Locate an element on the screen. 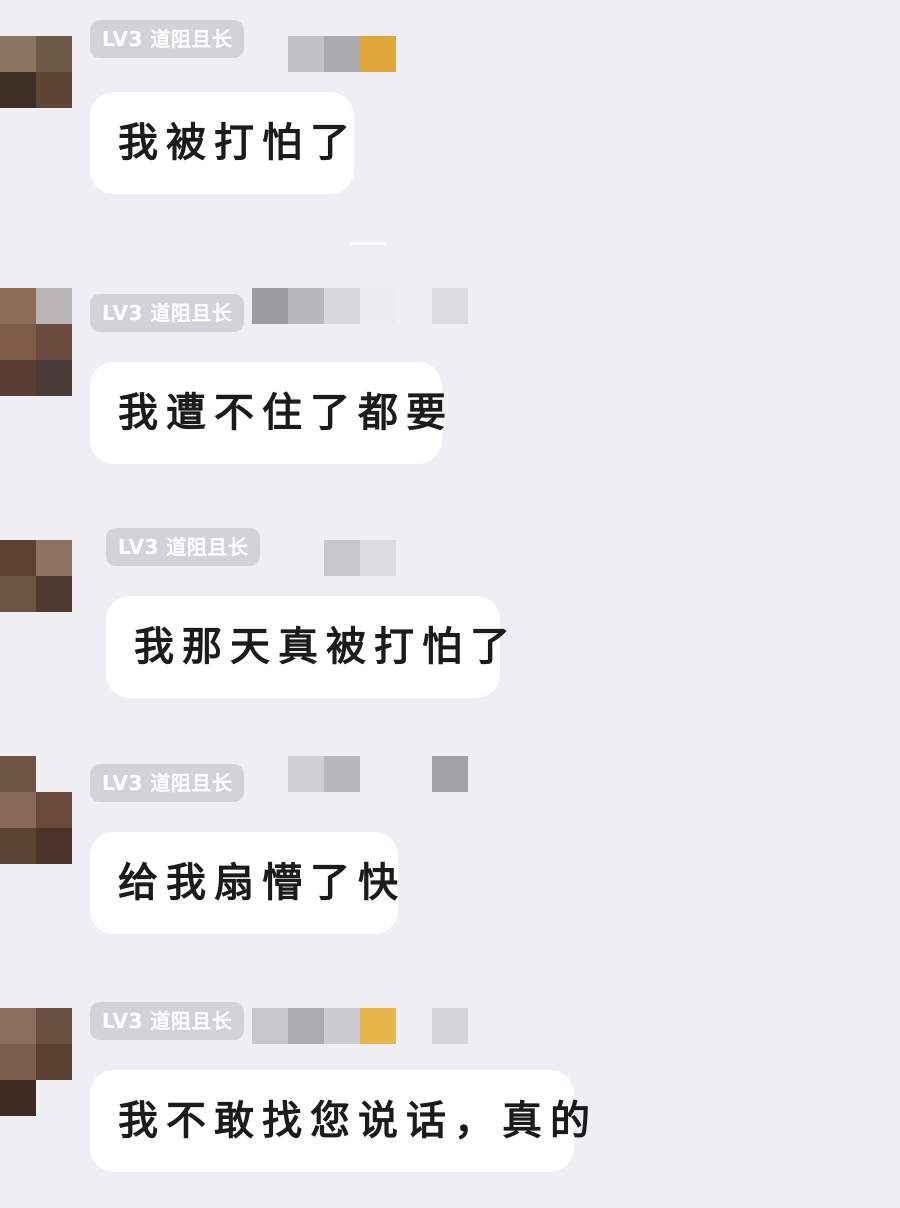 Image resolution: width=900 pixels, height=1208 pixels. message-bubble: 我不敢找您说话，真的 is located at coordinates (340, 1121).